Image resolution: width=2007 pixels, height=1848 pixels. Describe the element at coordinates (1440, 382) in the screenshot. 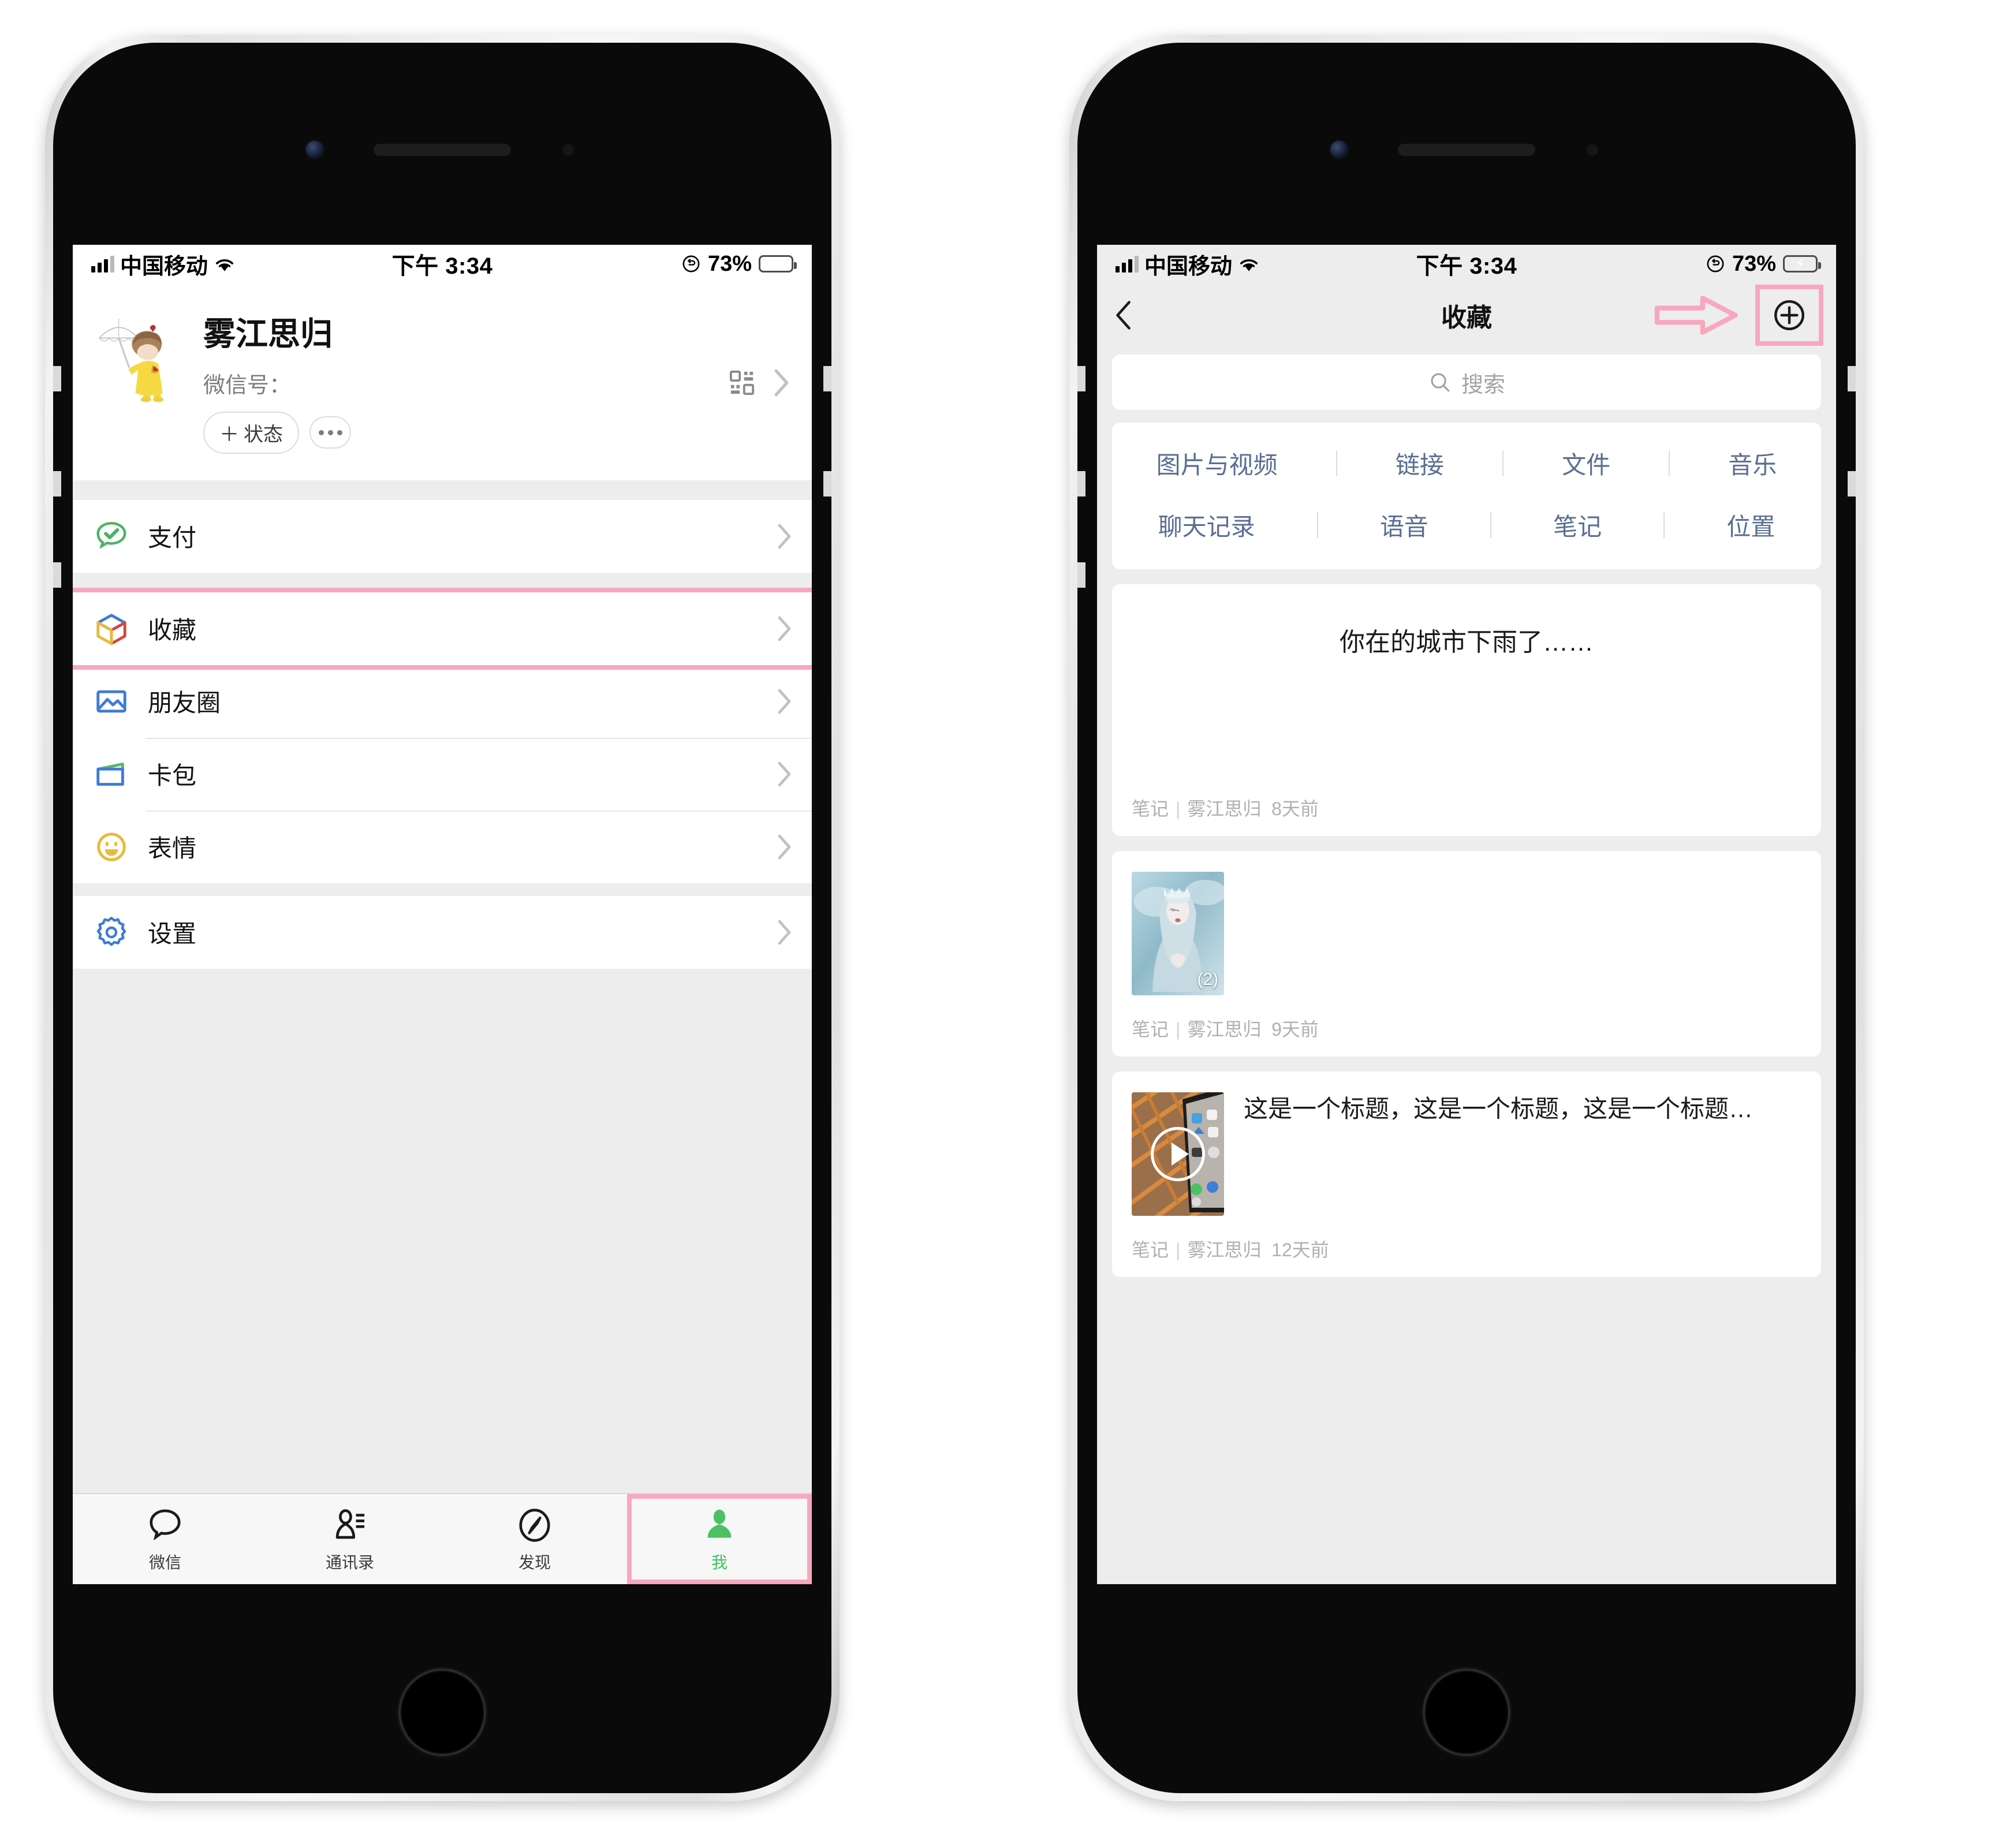

I see `search-icon` at that location.